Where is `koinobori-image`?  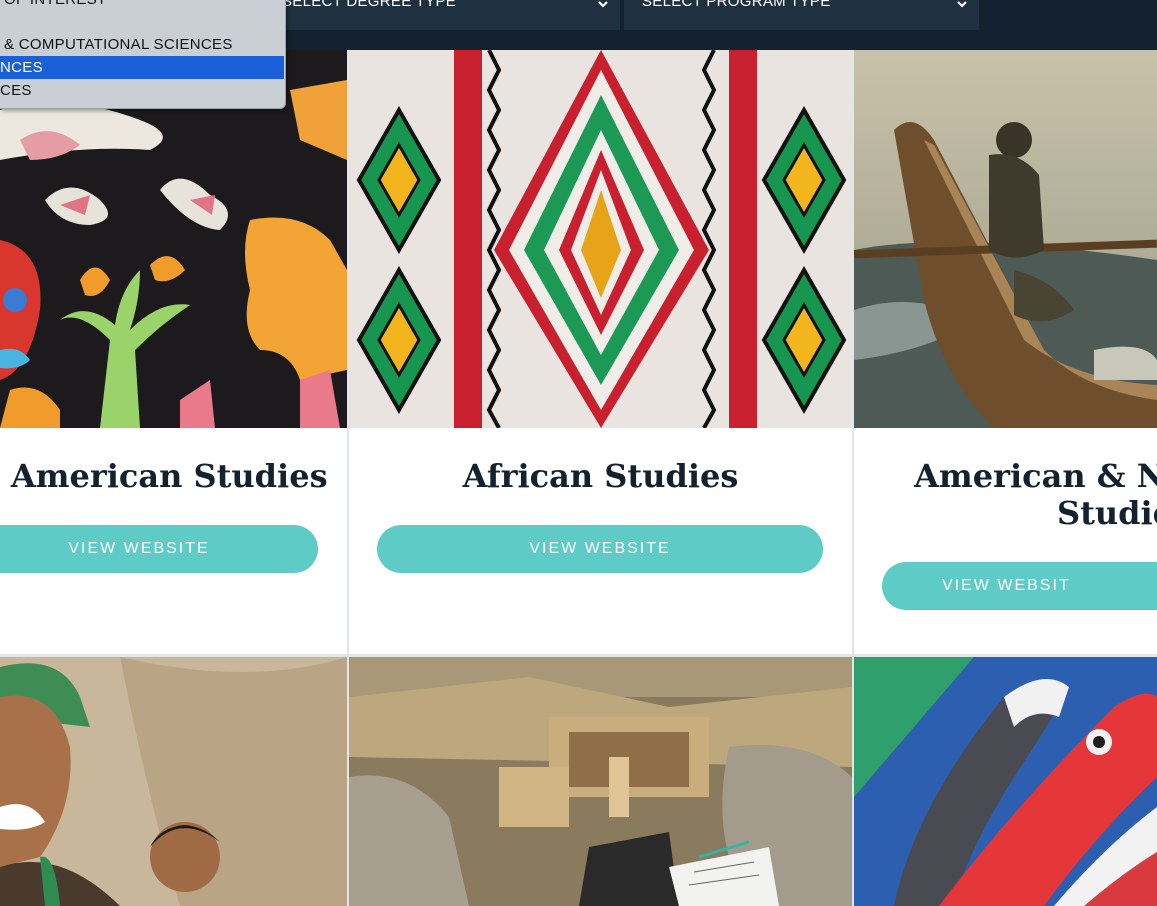 koinobori-image is located at coordinates (1005, 781).